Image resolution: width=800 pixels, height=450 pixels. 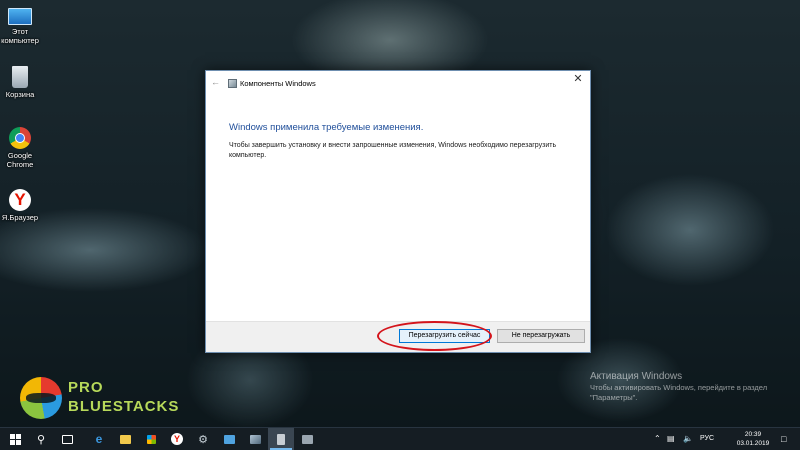 What do you see at coordinates (20, 160) in the screenshot?
I see `desktop-icon-label: Google Chrome` at bounding box center [20, 160].